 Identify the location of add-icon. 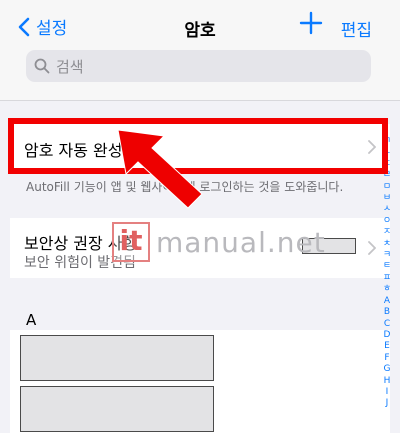
(311, 23).